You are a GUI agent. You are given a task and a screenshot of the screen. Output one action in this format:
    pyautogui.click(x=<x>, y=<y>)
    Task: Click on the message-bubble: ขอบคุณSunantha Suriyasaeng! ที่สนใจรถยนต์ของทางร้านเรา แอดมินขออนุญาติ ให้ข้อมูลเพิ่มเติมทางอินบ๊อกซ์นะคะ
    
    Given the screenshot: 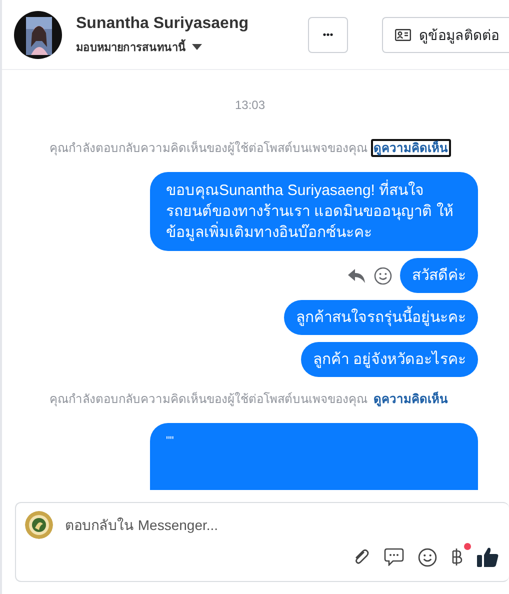 What is the action you would take?
    pyautogui.click(x=314, y=211)
    